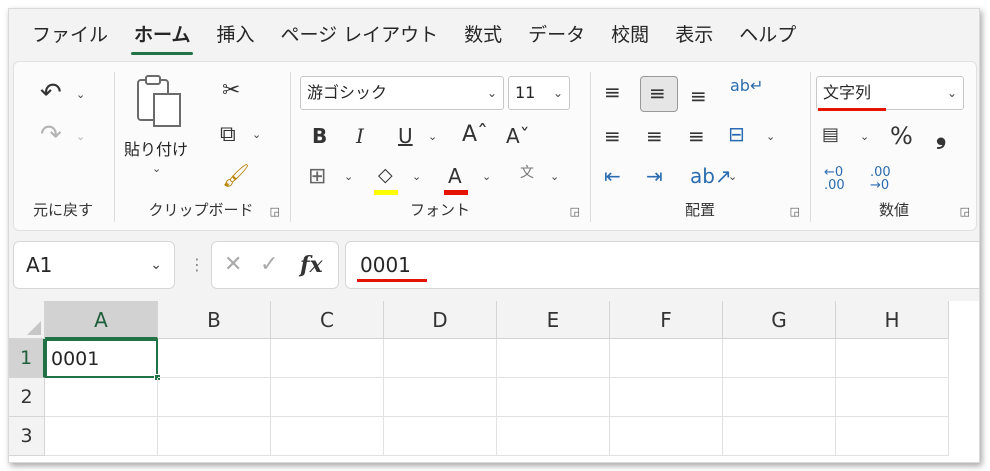  I want to click on percent-style-icon: %, so click(901, 136).